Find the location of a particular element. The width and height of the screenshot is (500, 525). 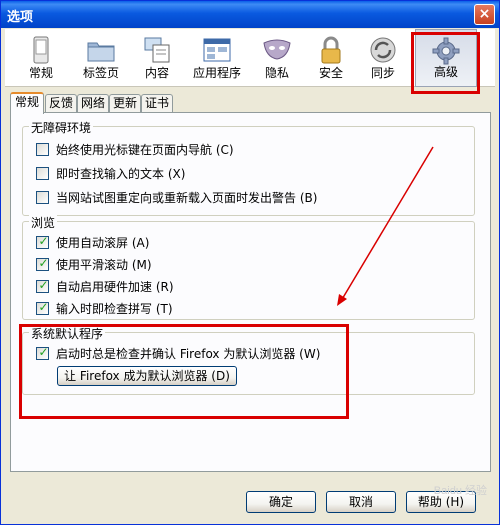

sync-icon is located at coordinates (383, 50).